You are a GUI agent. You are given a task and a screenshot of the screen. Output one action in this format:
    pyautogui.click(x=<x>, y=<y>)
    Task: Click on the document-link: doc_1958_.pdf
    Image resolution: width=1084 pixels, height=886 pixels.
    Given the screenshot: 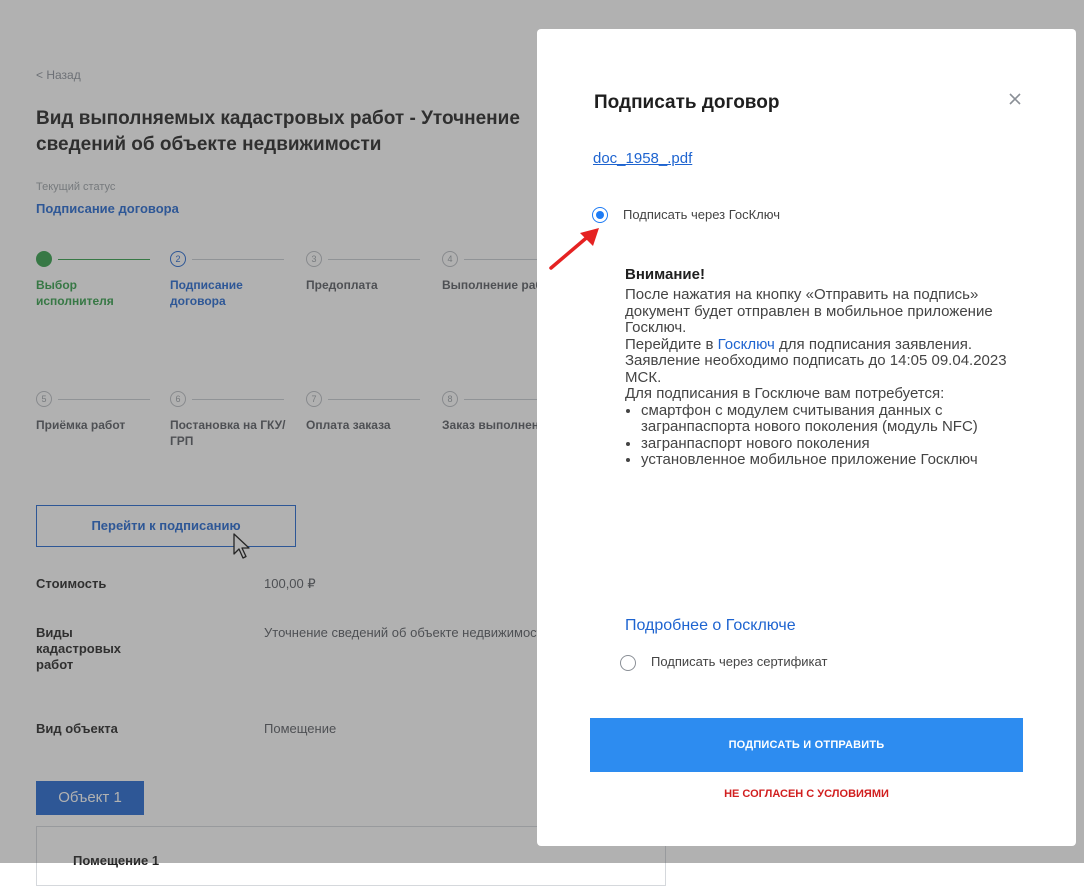 What is the action you would take?
    pyautogui.click(x=642, y=158)
    